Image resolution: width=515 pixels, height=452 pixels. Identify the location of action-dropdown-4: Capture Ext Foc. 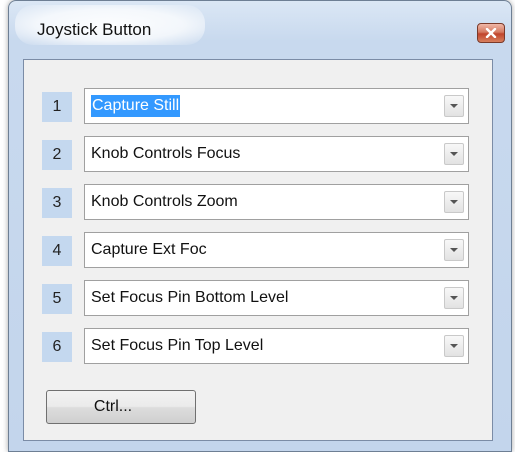
(276, 250).